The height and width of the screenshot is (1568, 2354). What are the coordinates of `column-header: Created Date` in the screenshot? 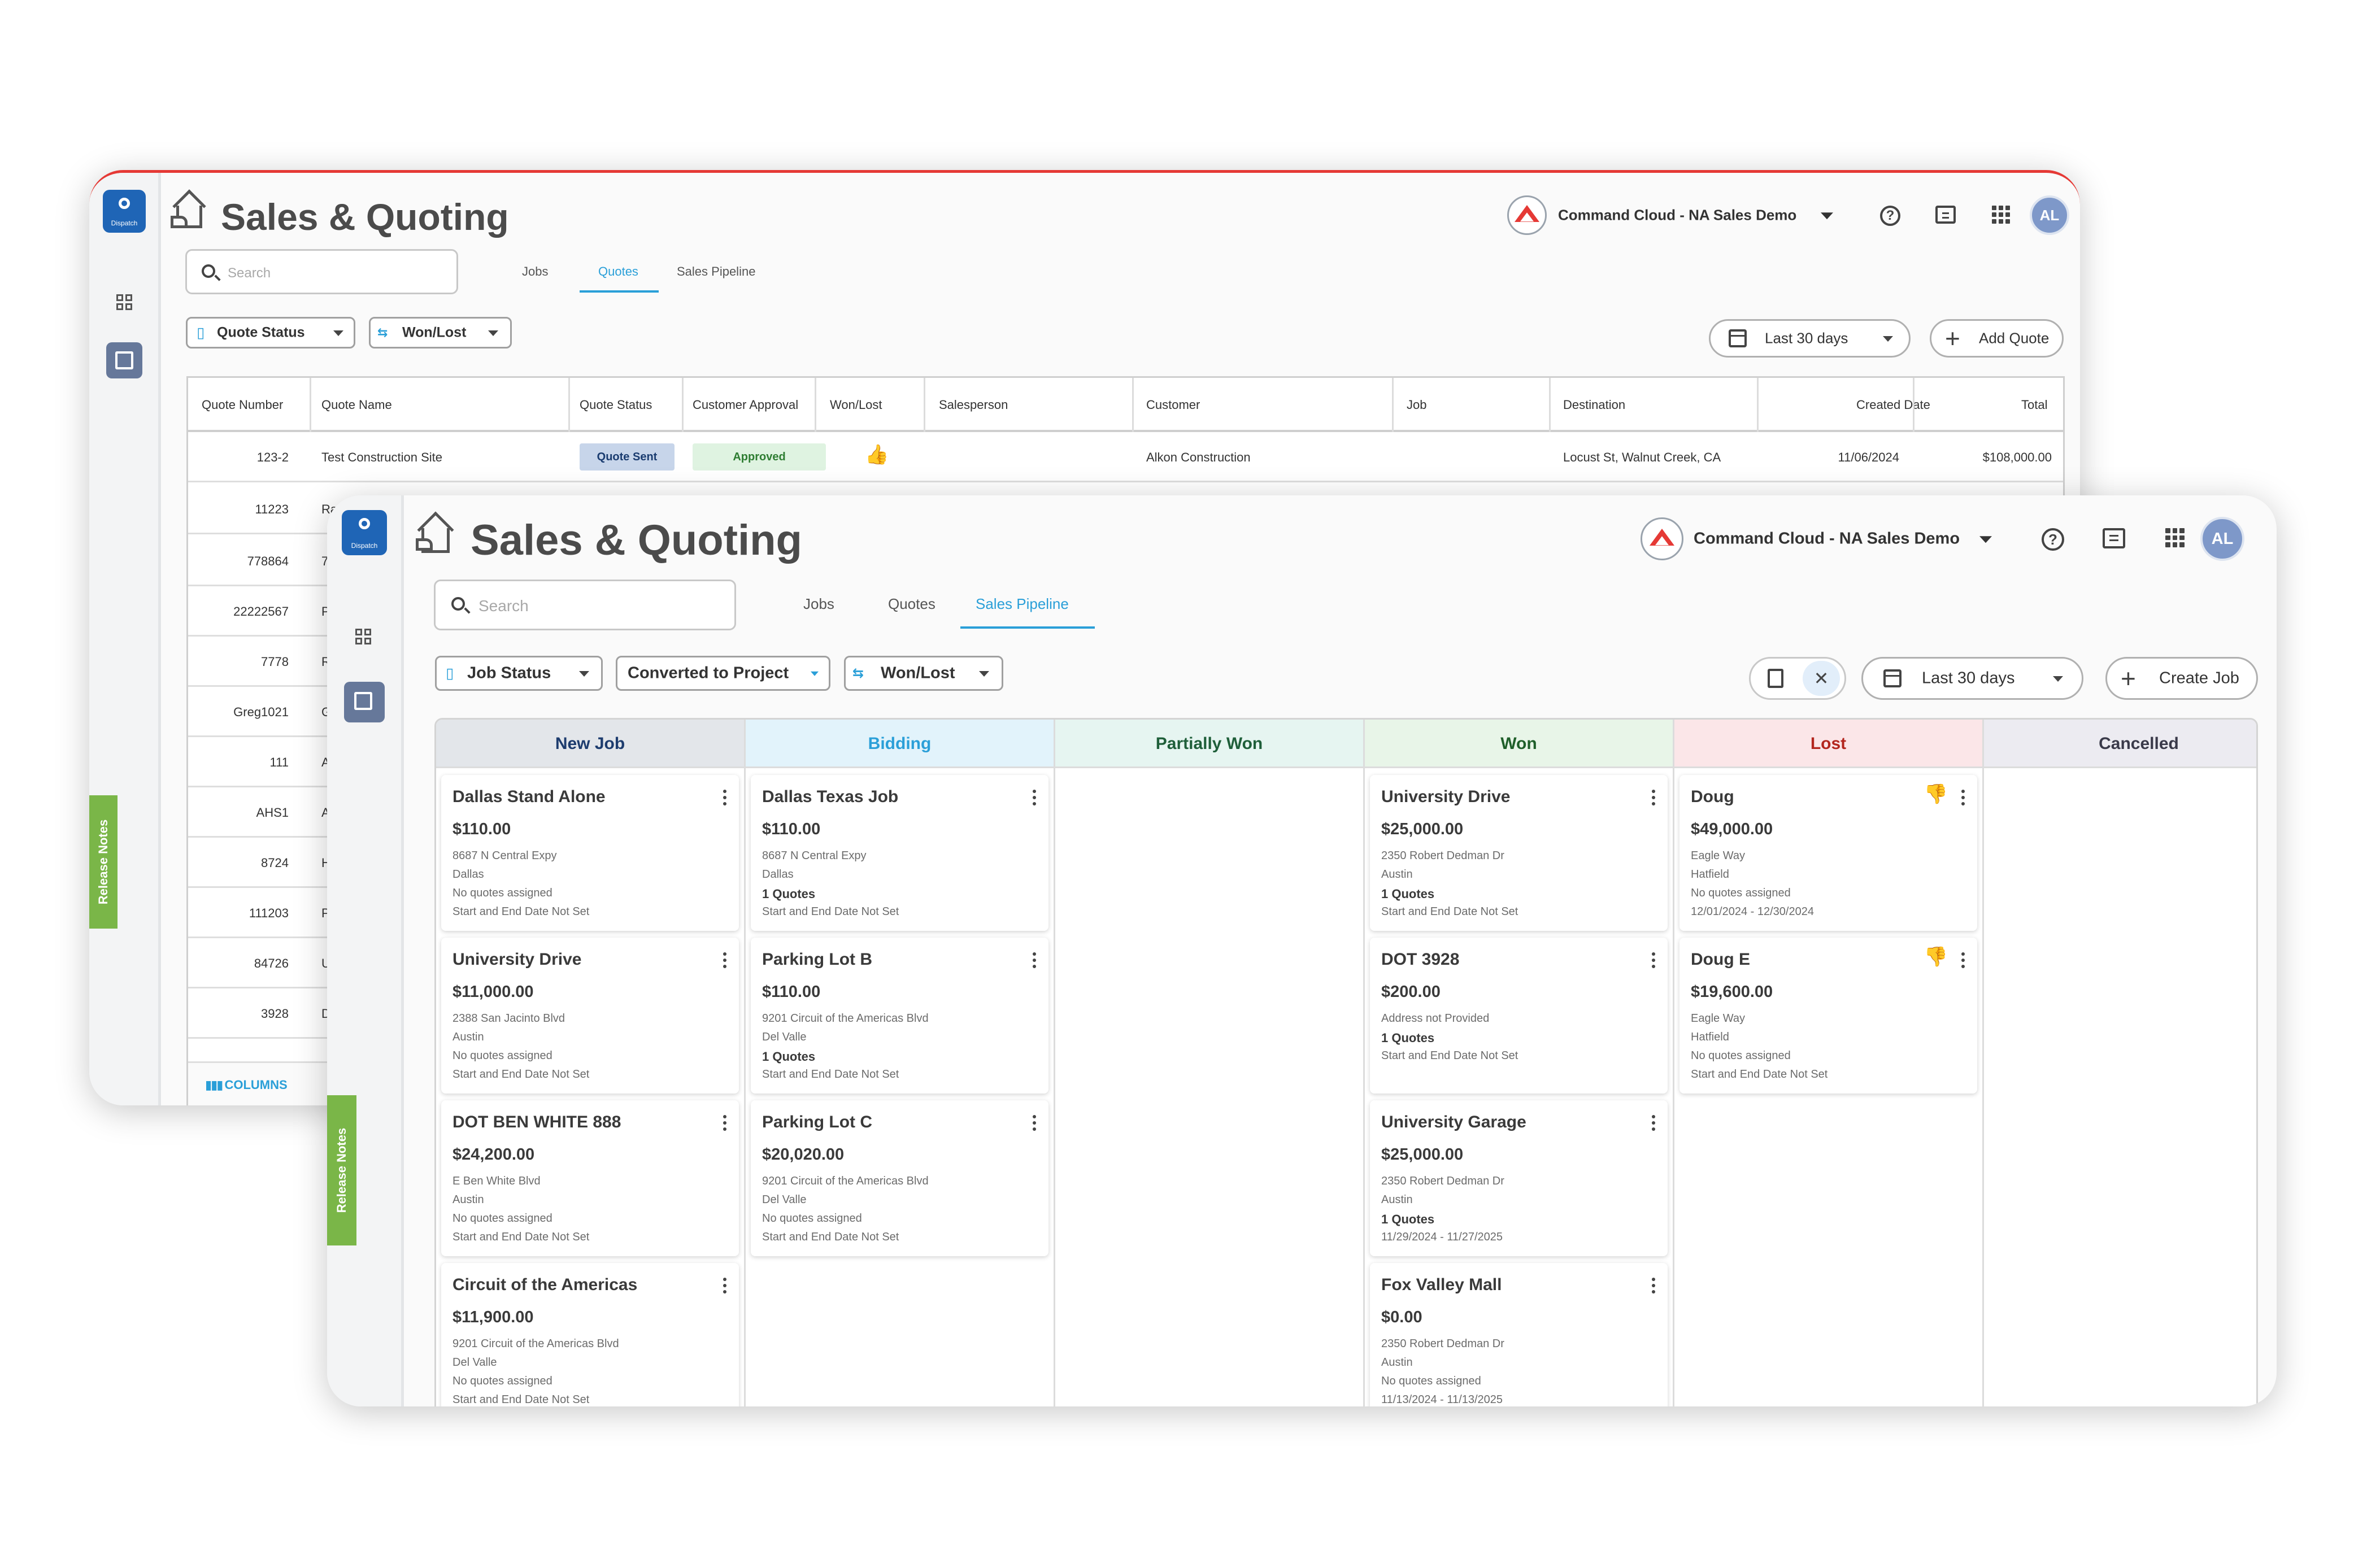 It's located at (1893, 405).